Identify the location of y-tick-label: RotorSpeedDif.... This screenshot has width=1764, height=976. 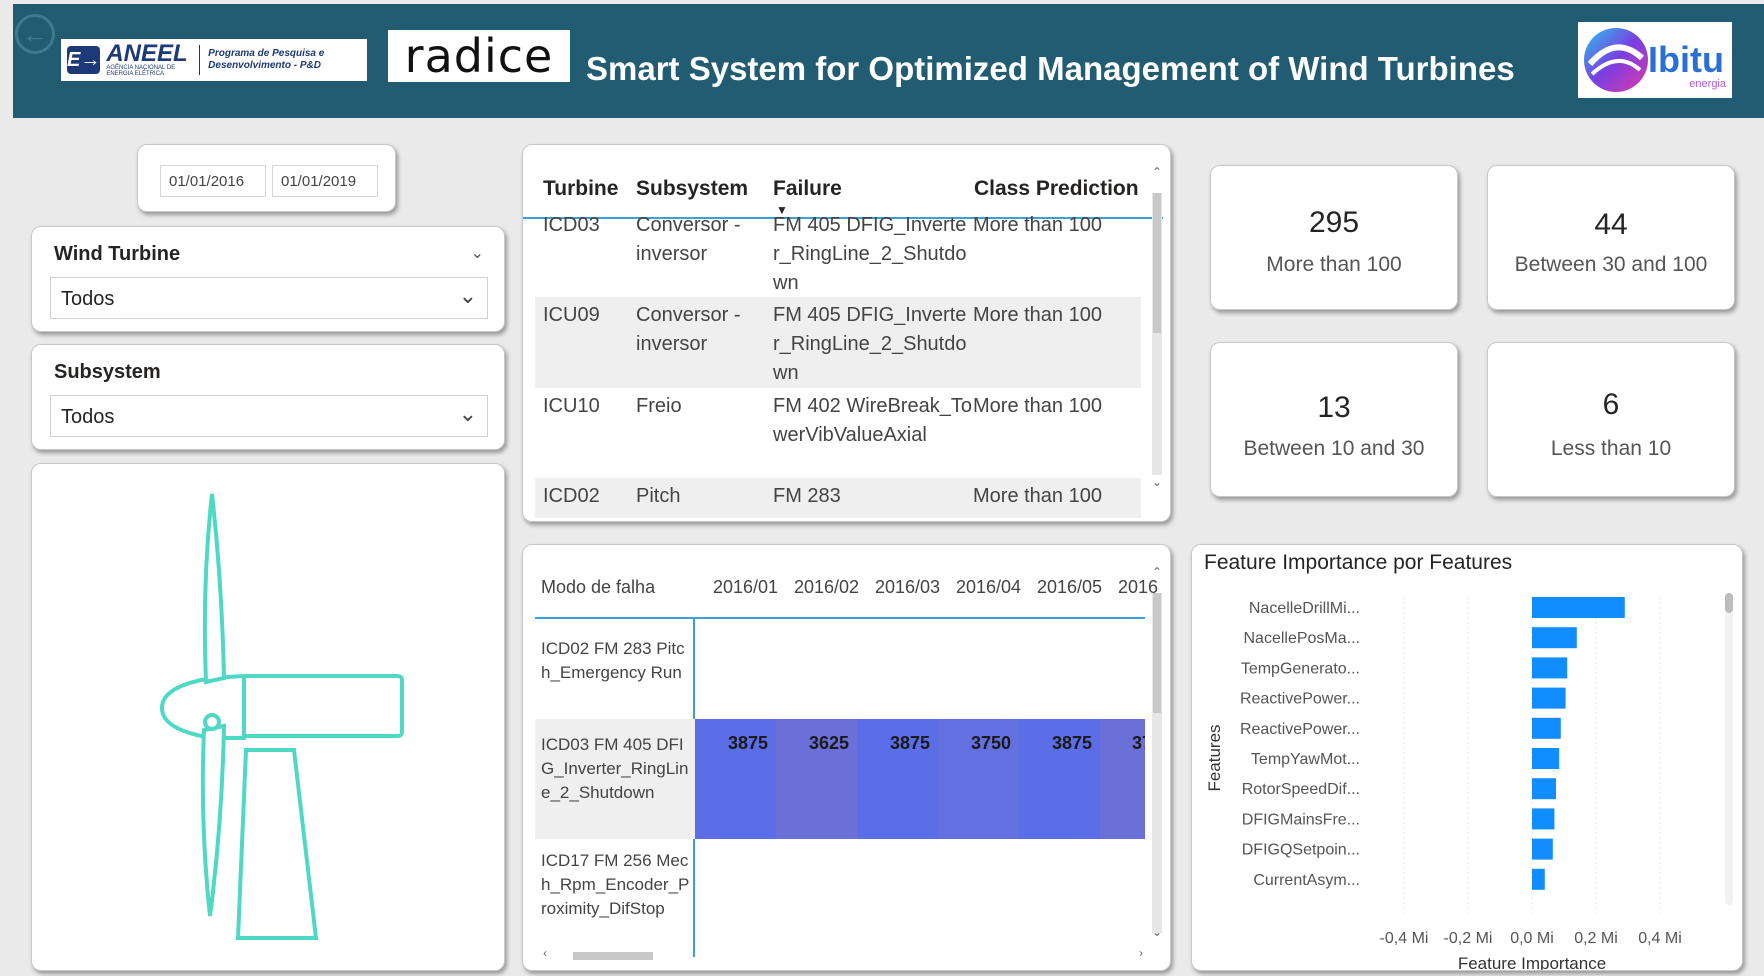
(1301, 789).